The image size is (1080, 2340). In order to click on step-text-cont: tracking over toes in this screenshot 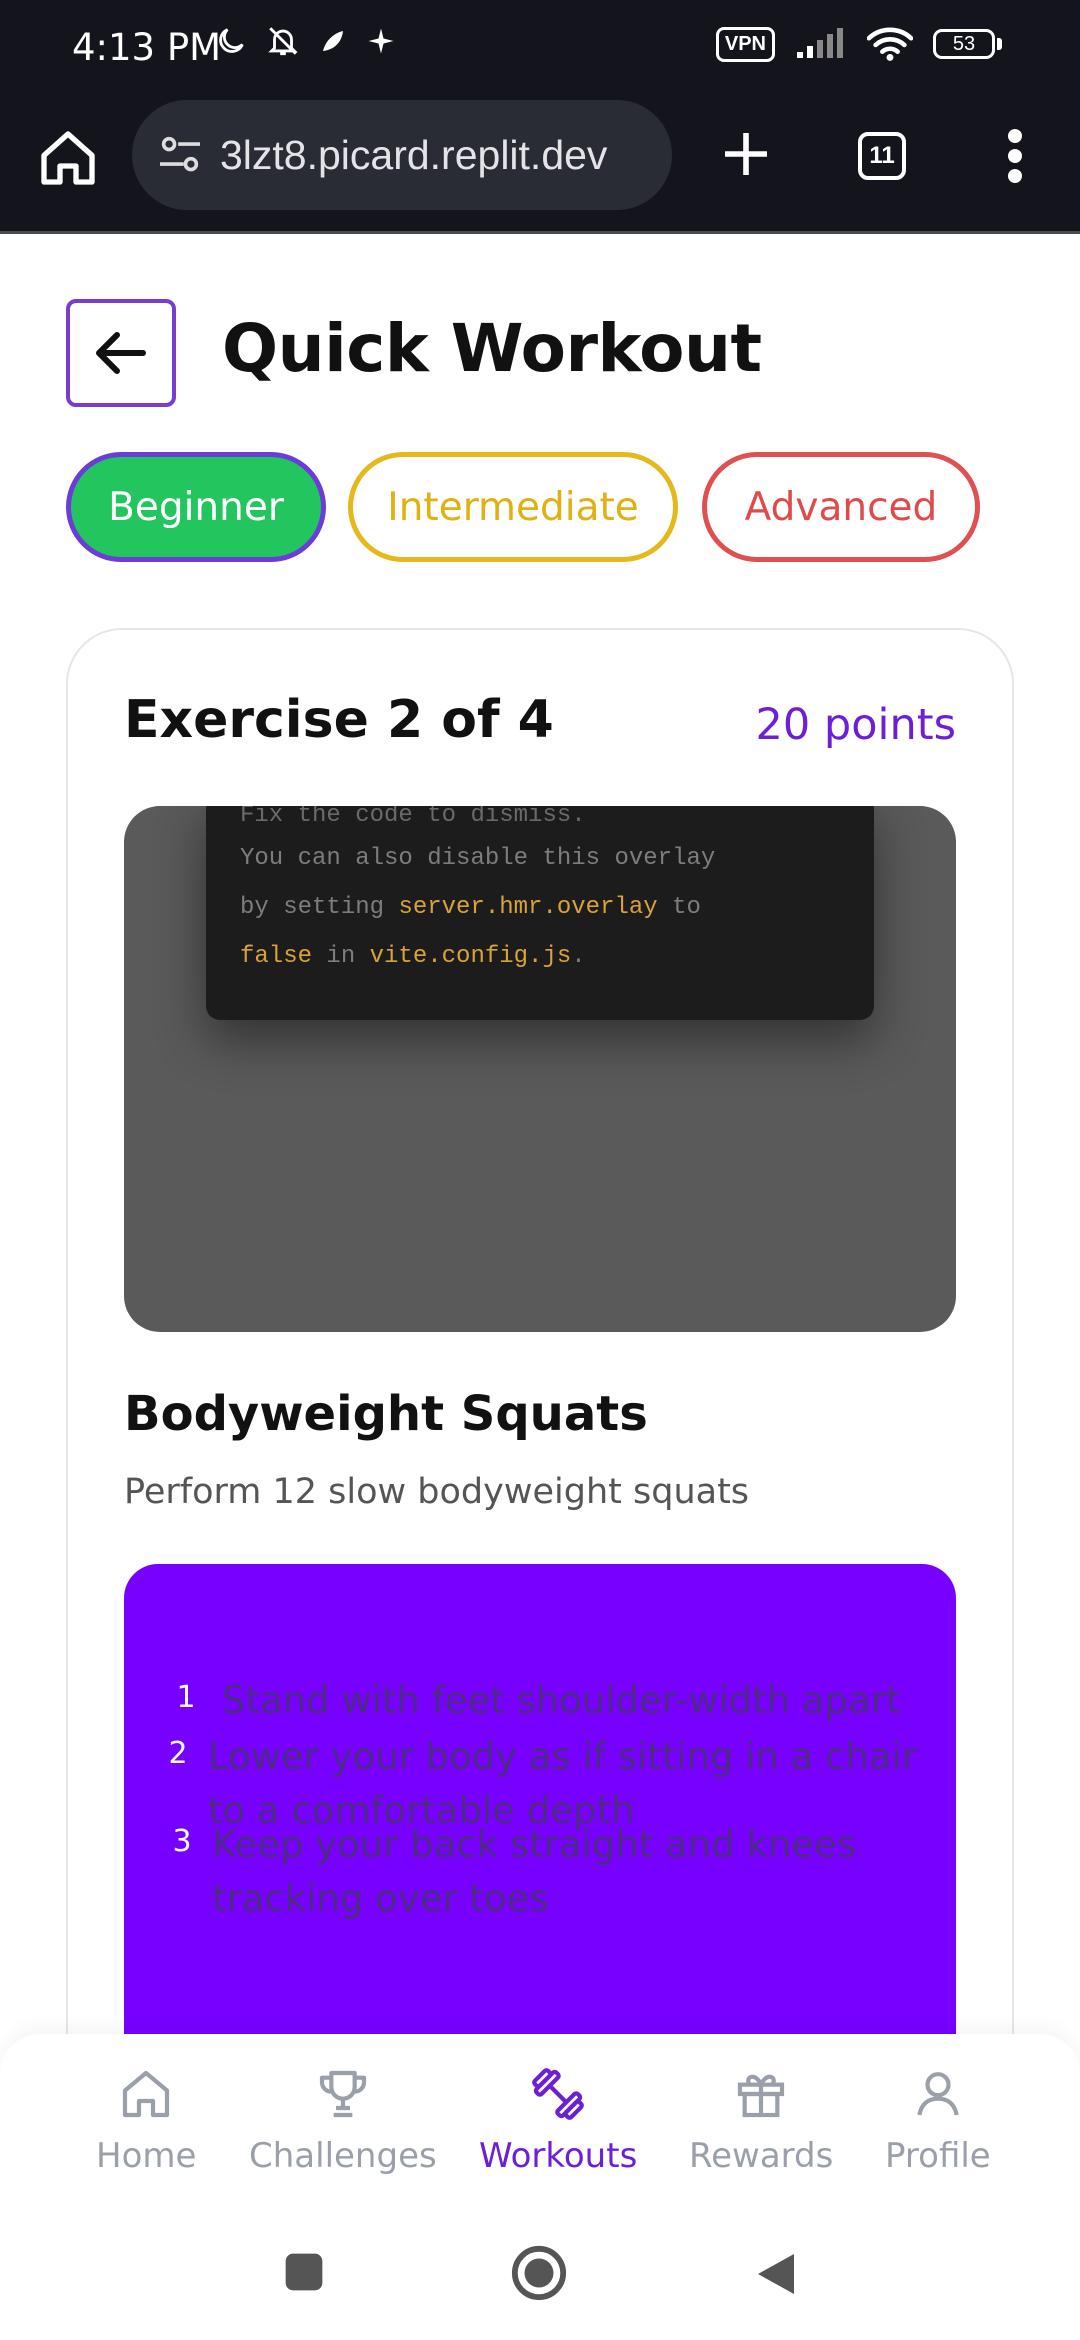, I will do `click(380, 1898)`.